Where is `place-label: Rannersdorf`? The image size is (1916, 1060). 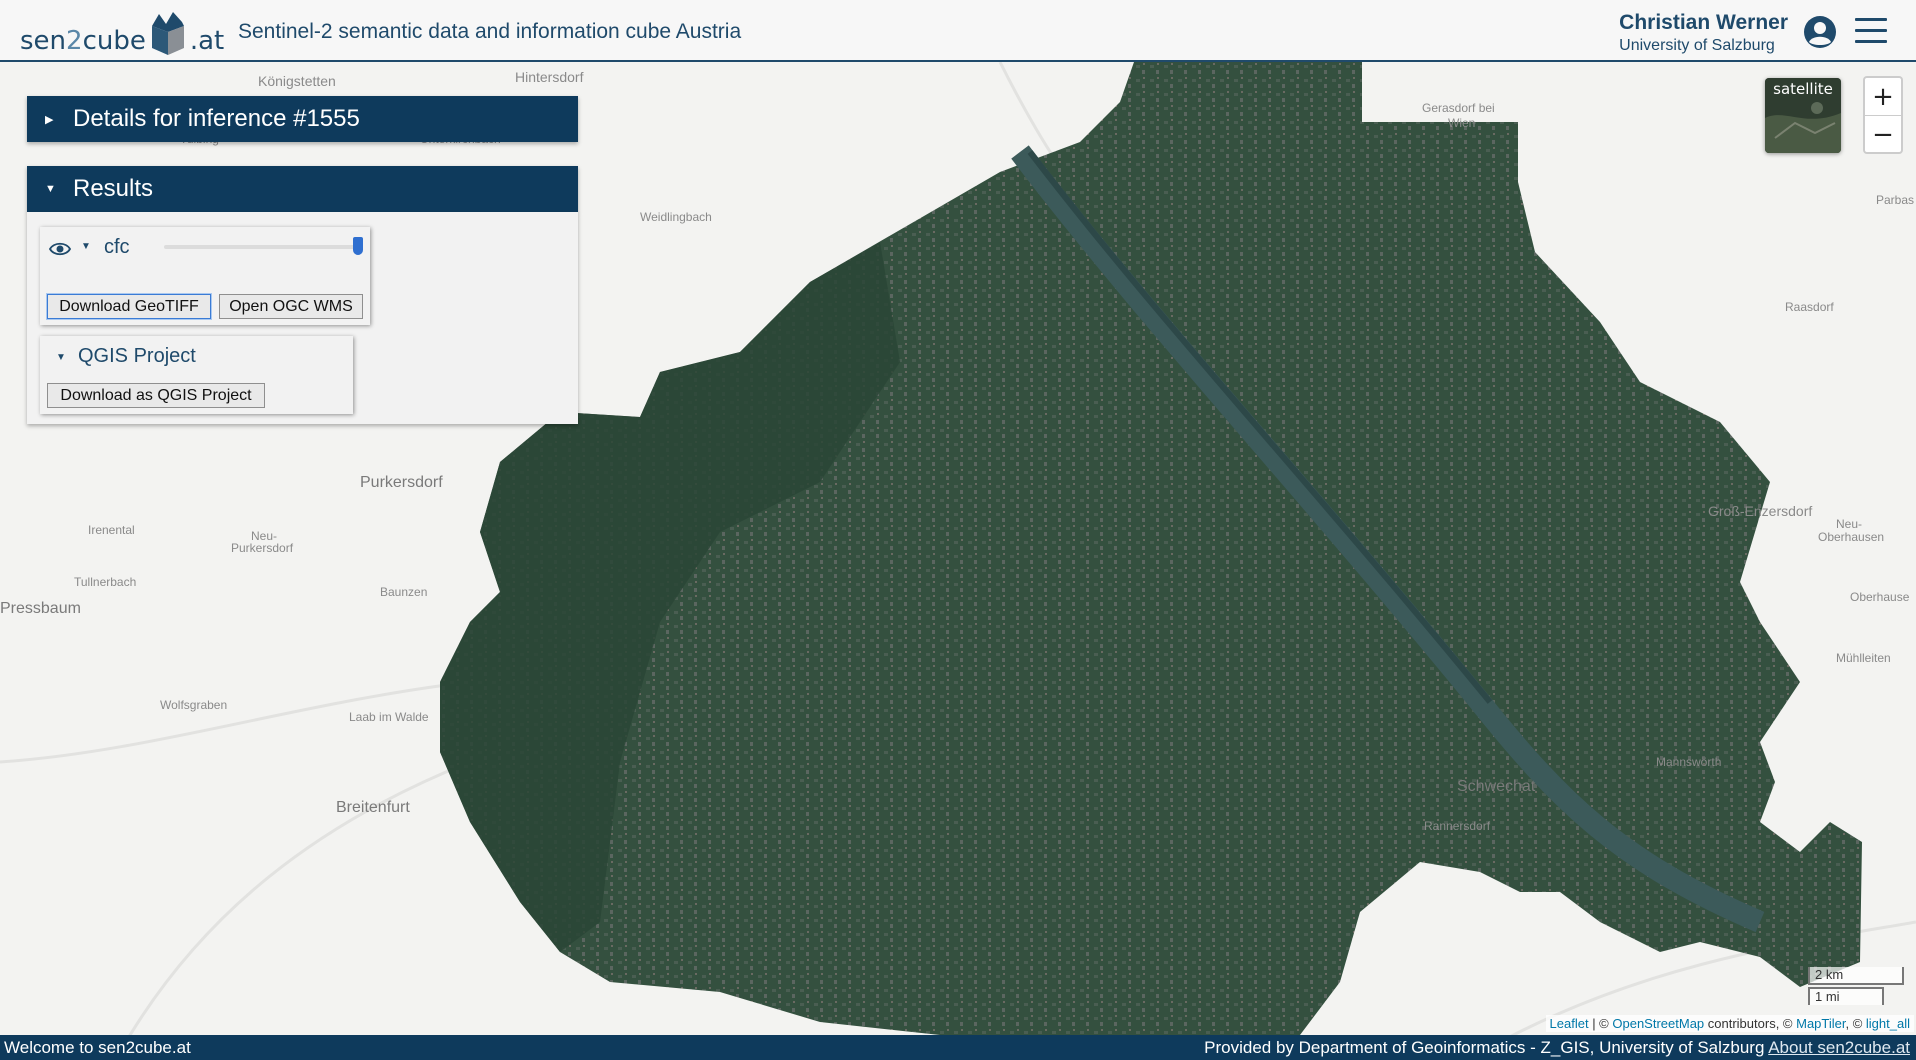 place-label: Rannersdorf is located at coordinates (1457, 826).